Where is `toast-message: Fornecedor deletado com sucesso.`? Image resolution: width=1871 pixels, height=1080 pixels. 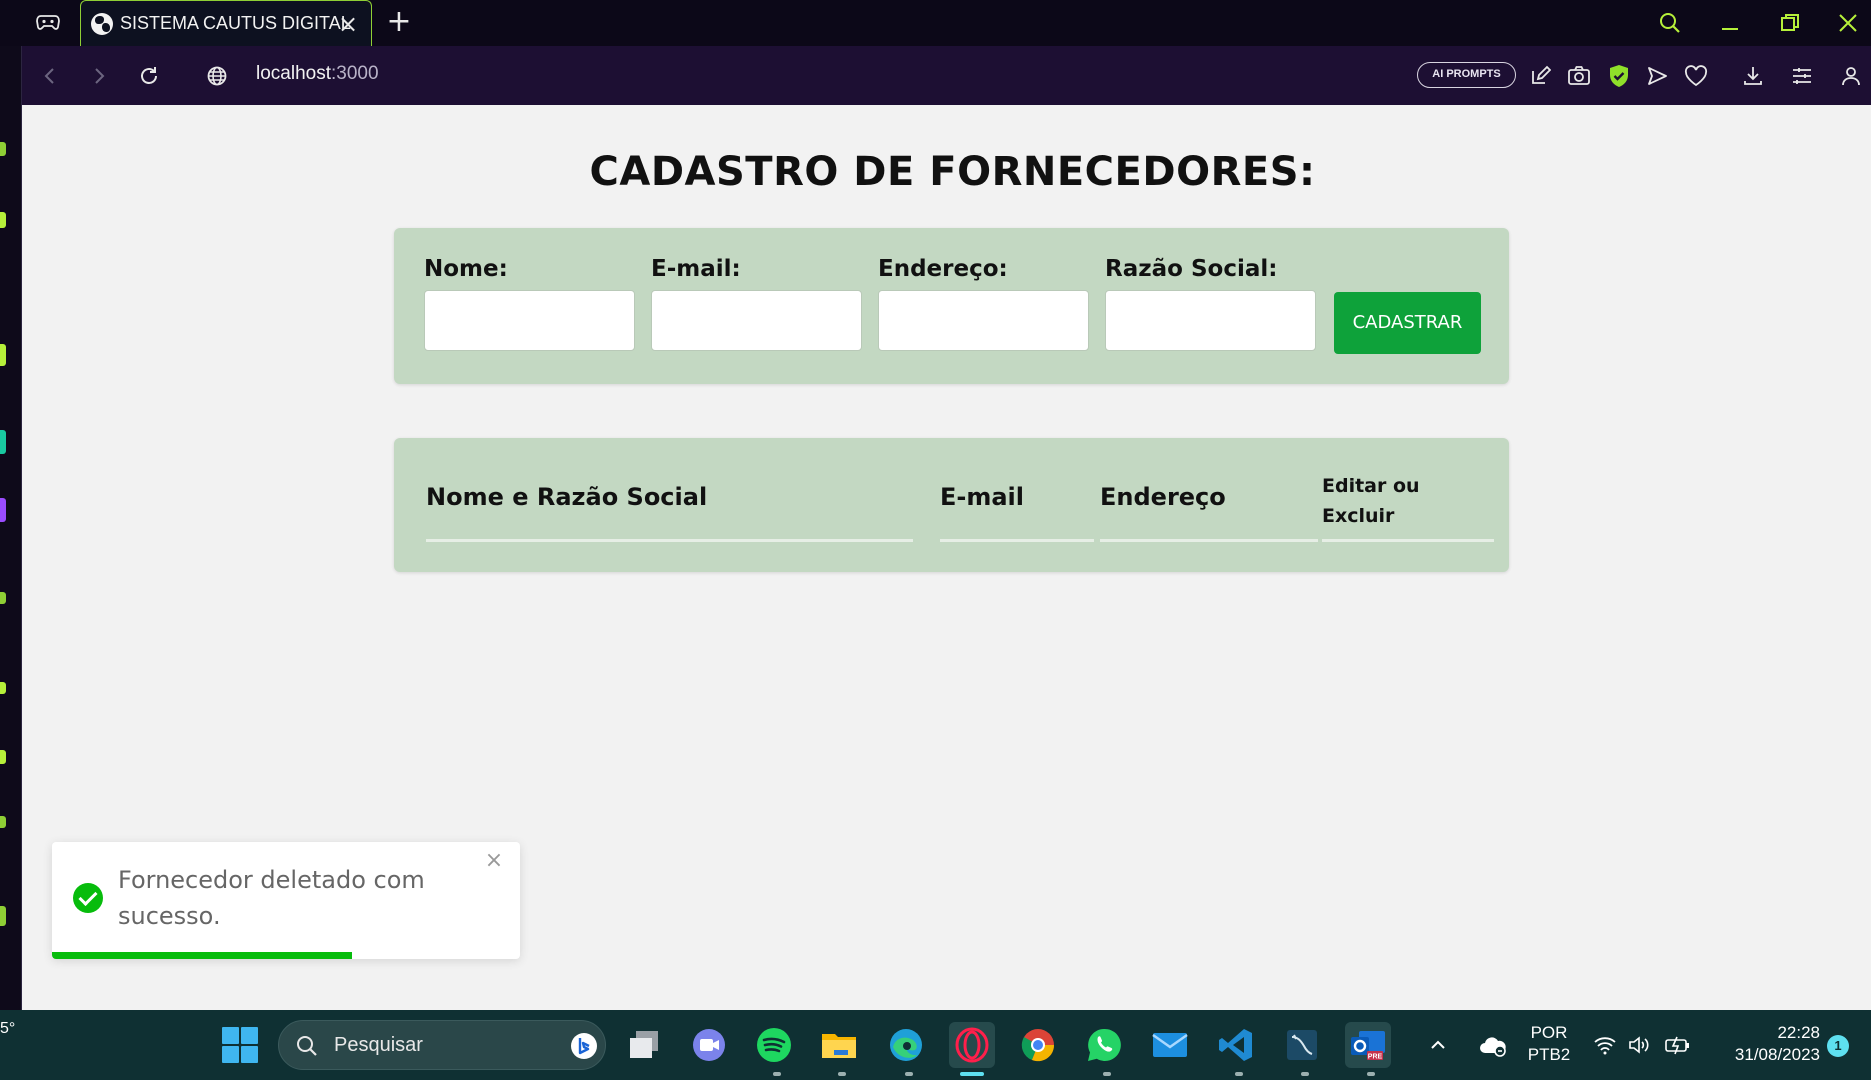
toast-message: Fornecedor deletado com sucesso. is located at coordinates (271, 898).